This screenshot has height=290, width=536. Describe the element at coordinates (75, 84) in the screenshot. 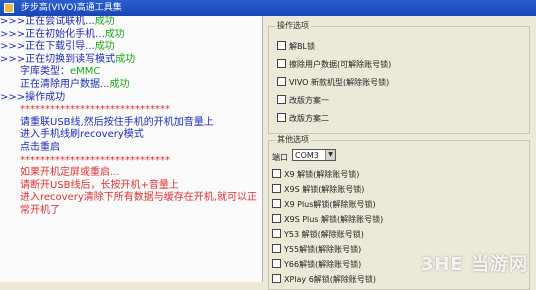

I see `clearing-data-line: 正在清除用户数据...成功` at that location.